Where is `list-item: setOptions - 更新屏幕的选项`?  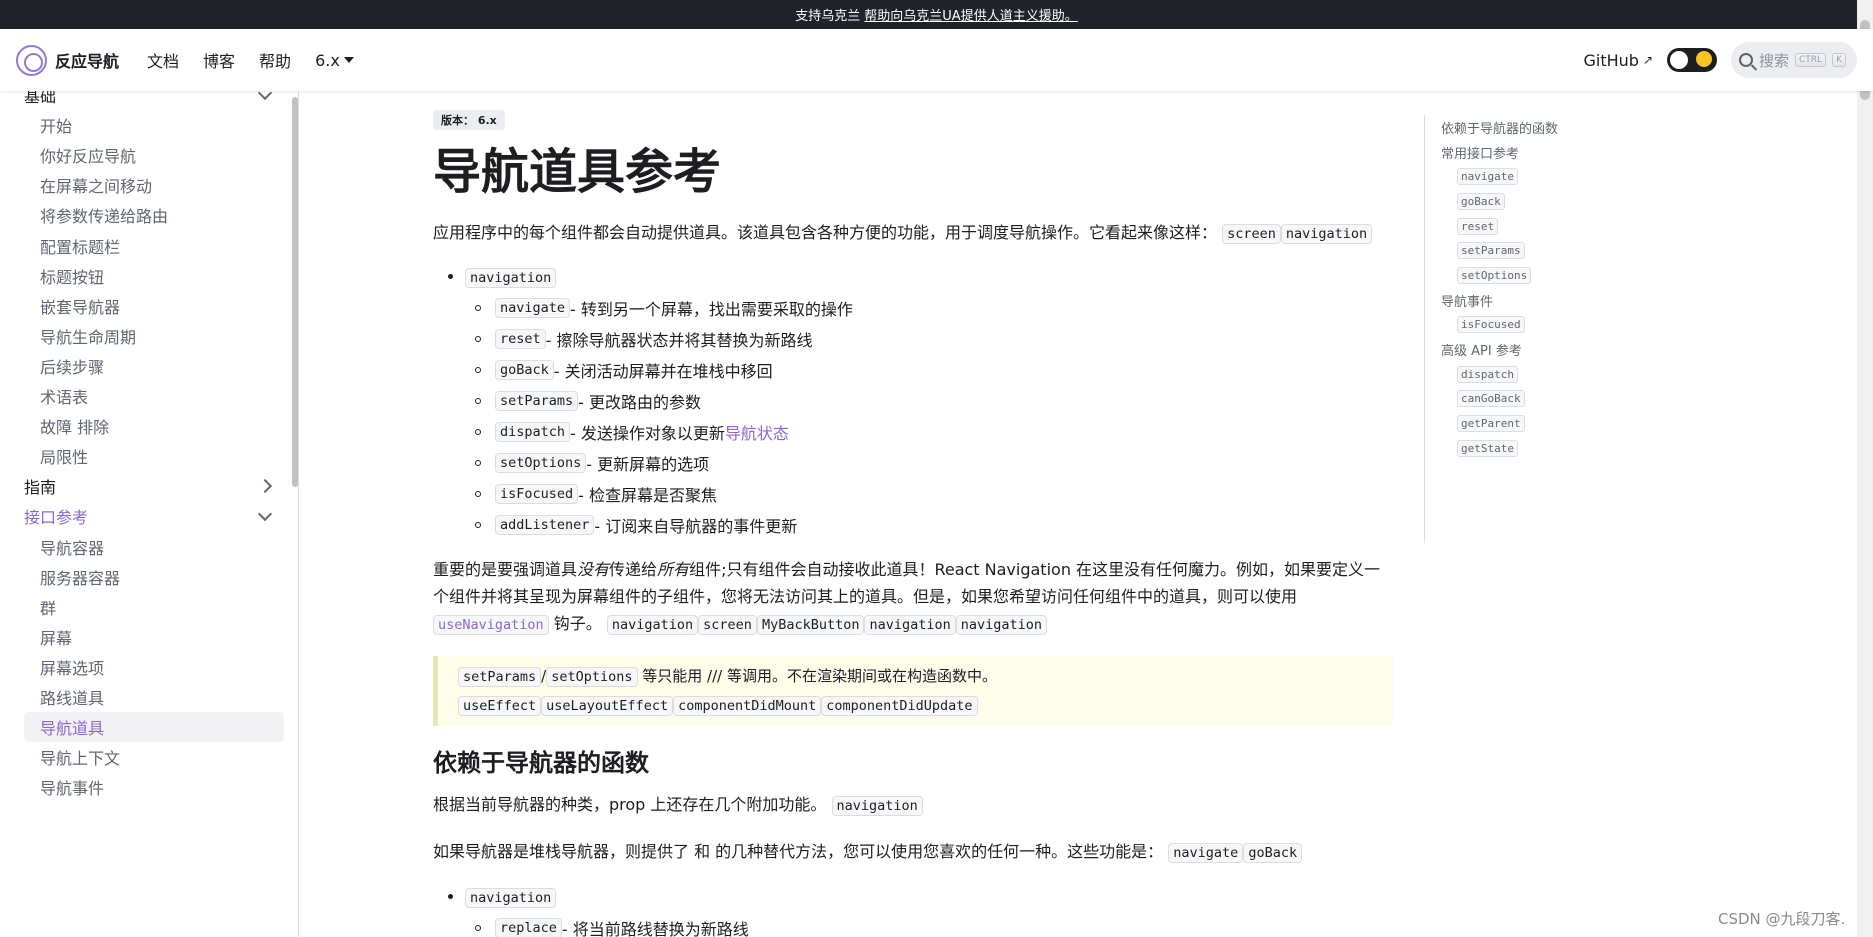
list-item: setOptions - 更新屏幕的选项 is located at coordinates (912, 462).